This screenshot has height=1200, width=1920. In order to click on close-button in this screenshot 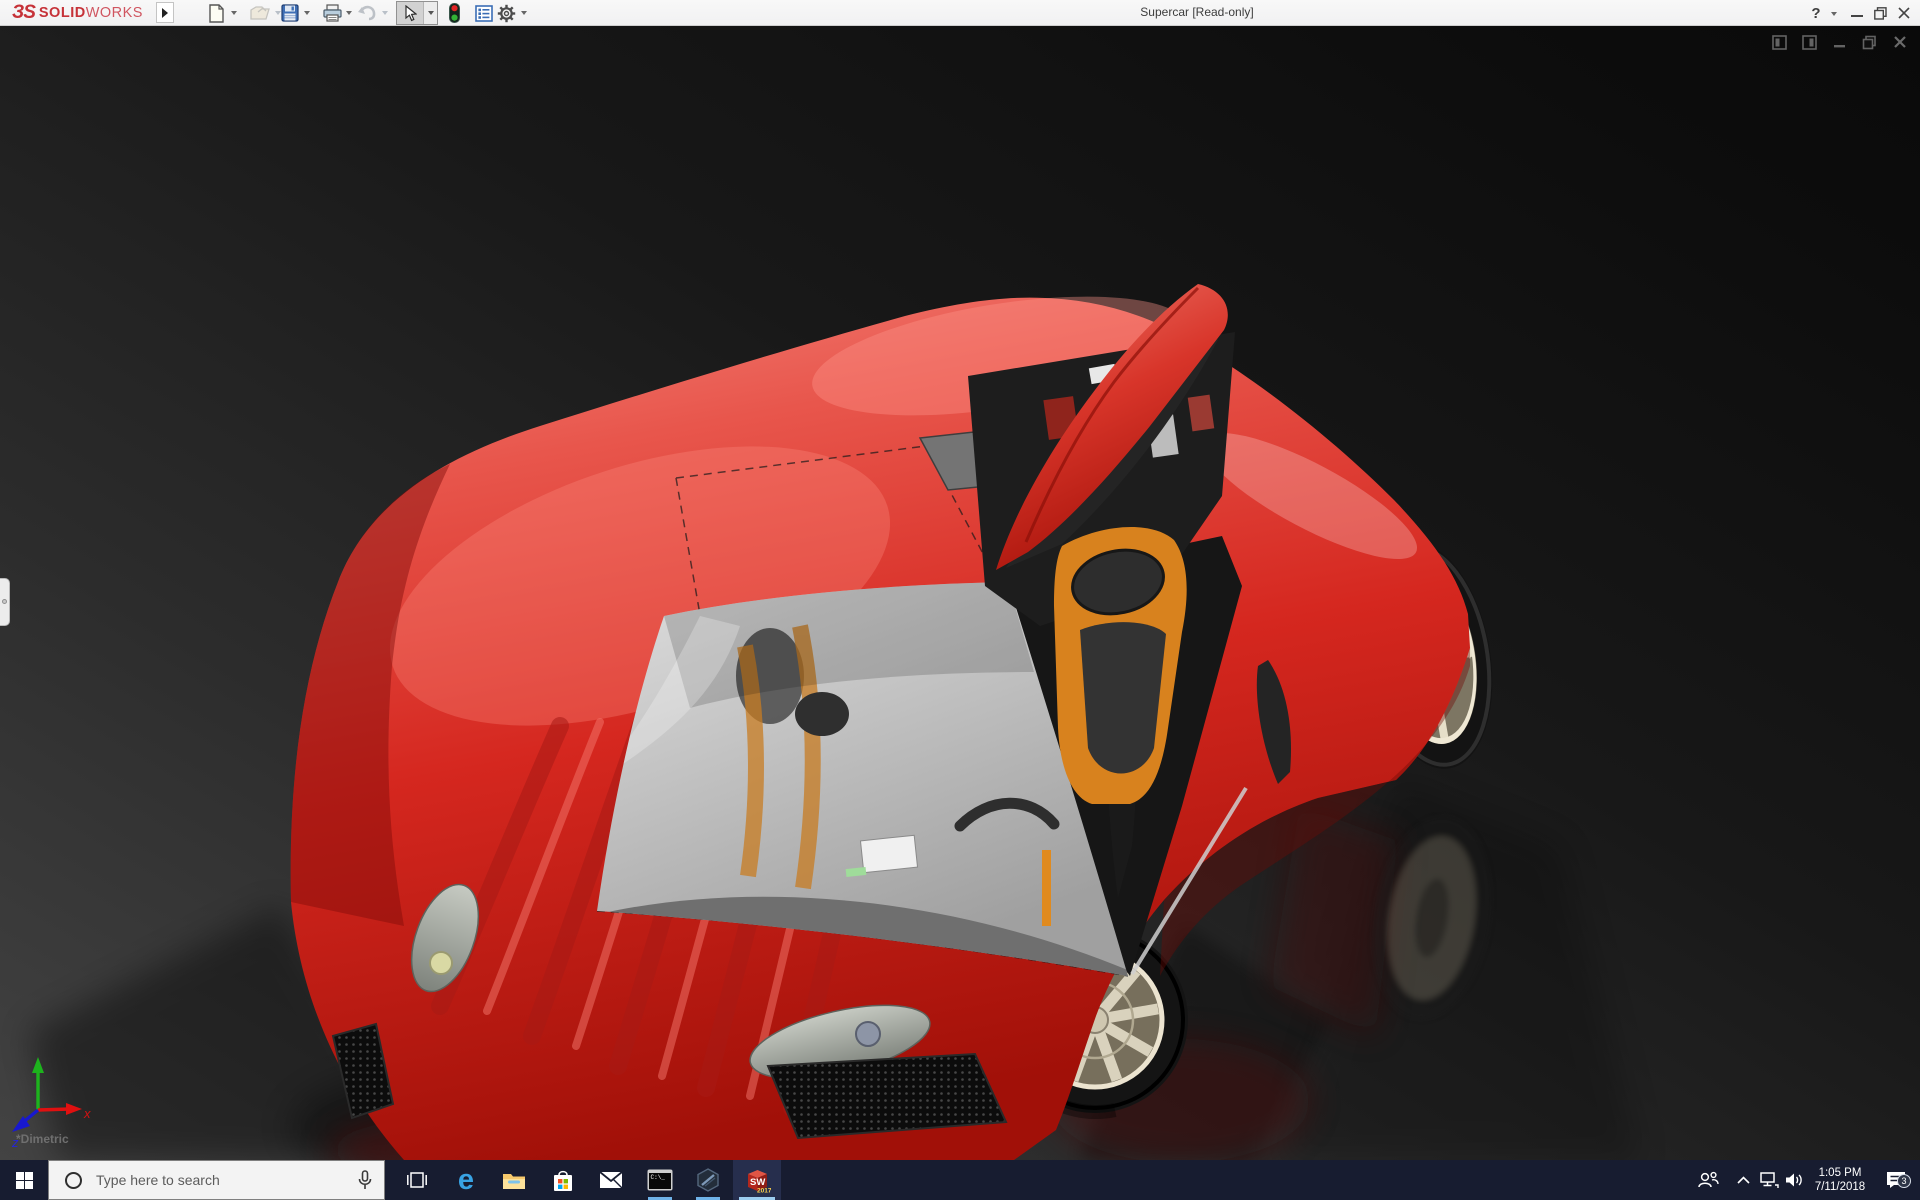, I will do `click(1904, 13)`.